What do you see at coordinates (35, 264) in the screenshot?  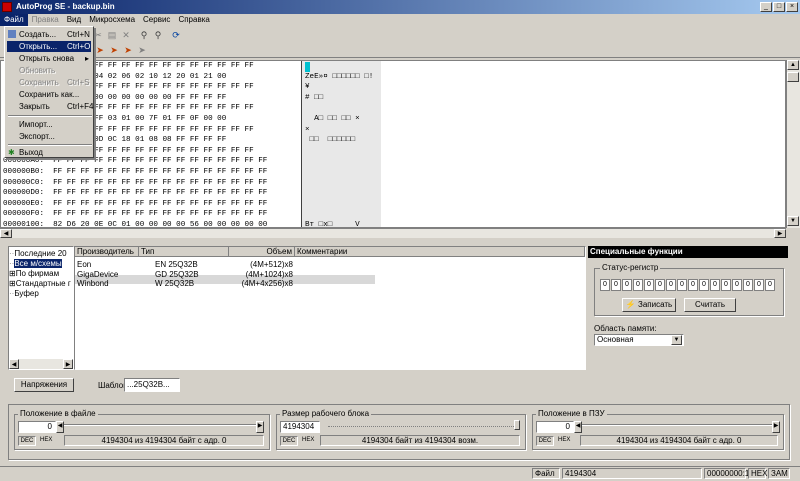 I see `tree-item-all: ··Все м/схемы` at bounding box center [35, 264].